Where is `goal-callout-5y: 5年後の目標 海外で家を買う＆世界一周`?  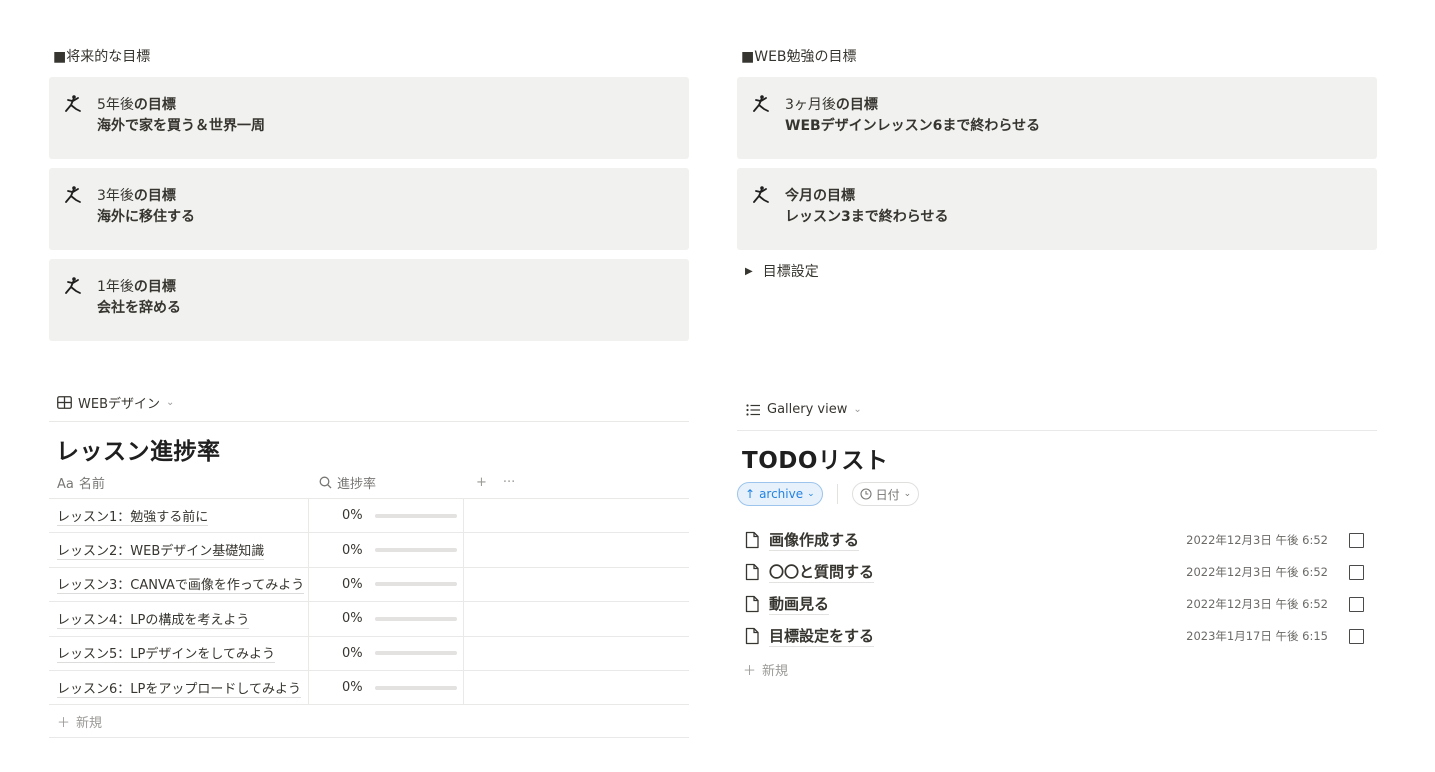 goal-callout-5y: 5年後の目標 海外で家を買う＆世界一周 is located at coordinates (369, 118).